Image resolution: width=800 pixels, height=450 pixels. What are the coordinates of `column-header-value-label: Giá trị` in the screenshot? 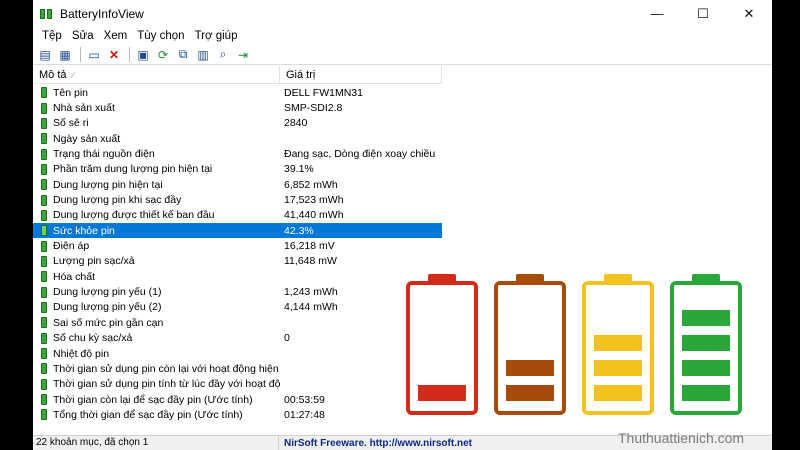 It's located at (301, 75).